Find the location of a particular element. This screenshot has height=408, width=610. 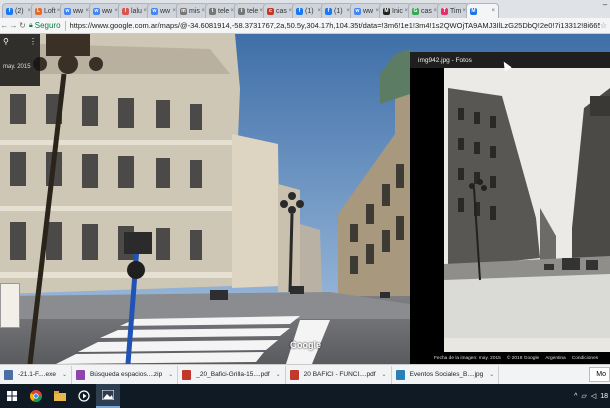

windows-taskbar: ^ ▱ ◁ 18 is located at coordinates (305, 396).